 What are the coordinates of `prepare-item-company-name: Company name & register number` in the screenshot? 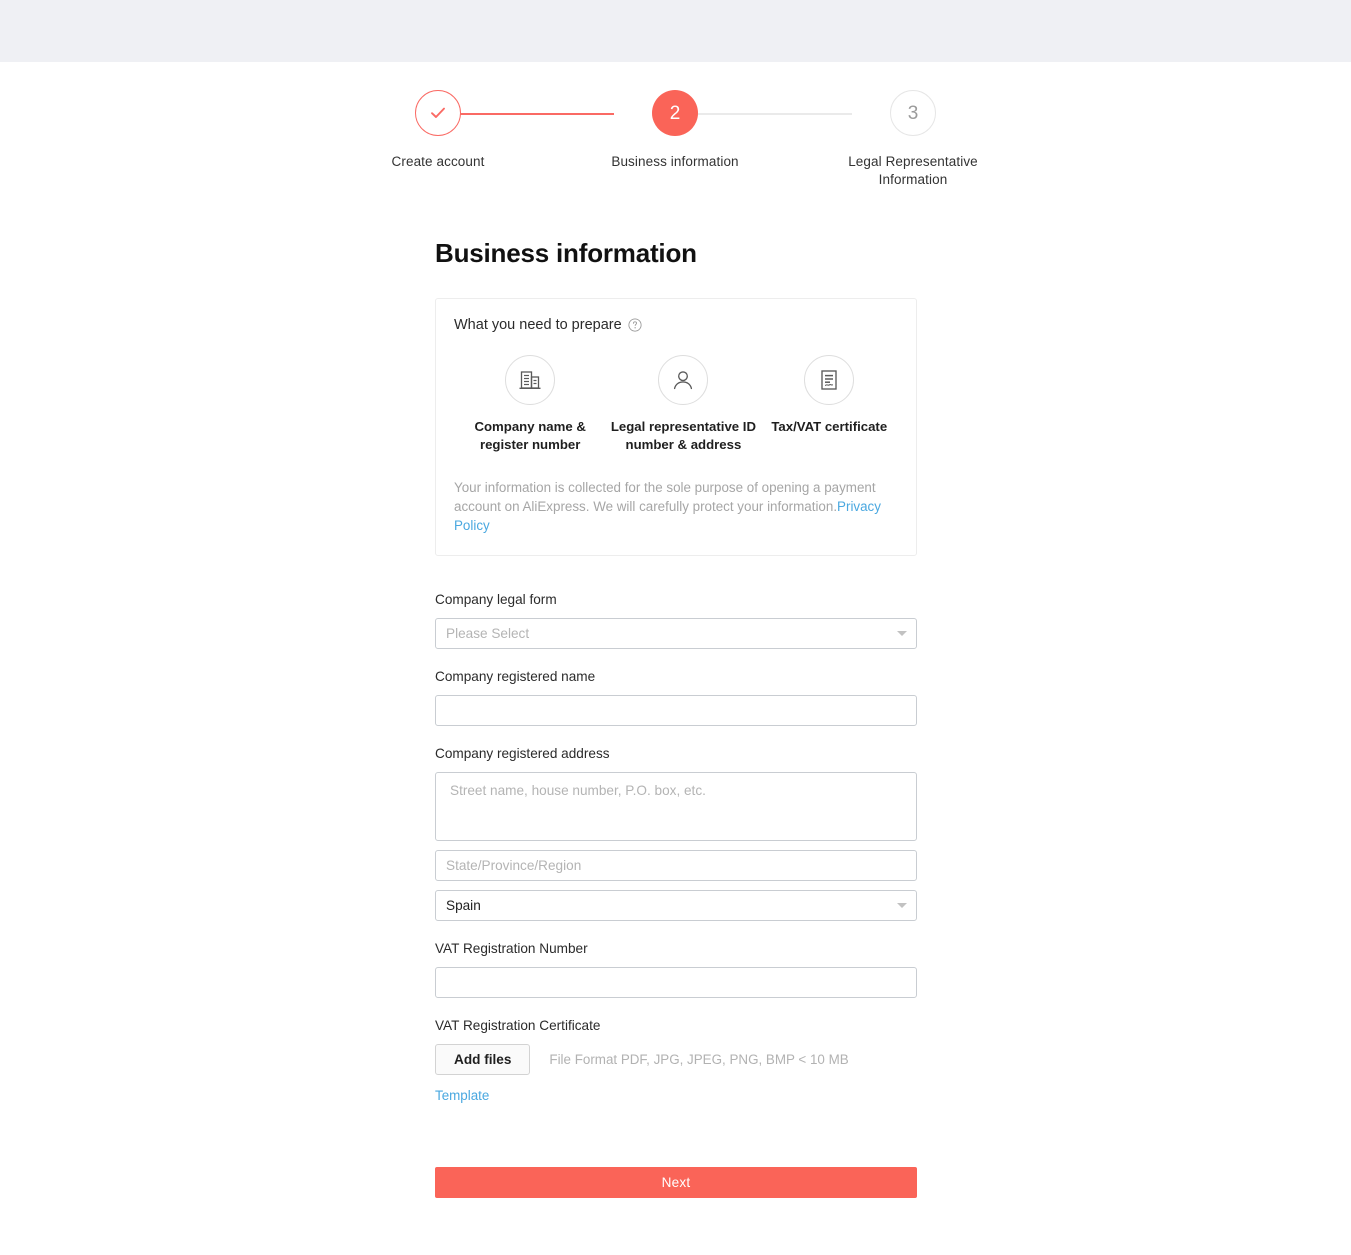 It's located at (530, 404).